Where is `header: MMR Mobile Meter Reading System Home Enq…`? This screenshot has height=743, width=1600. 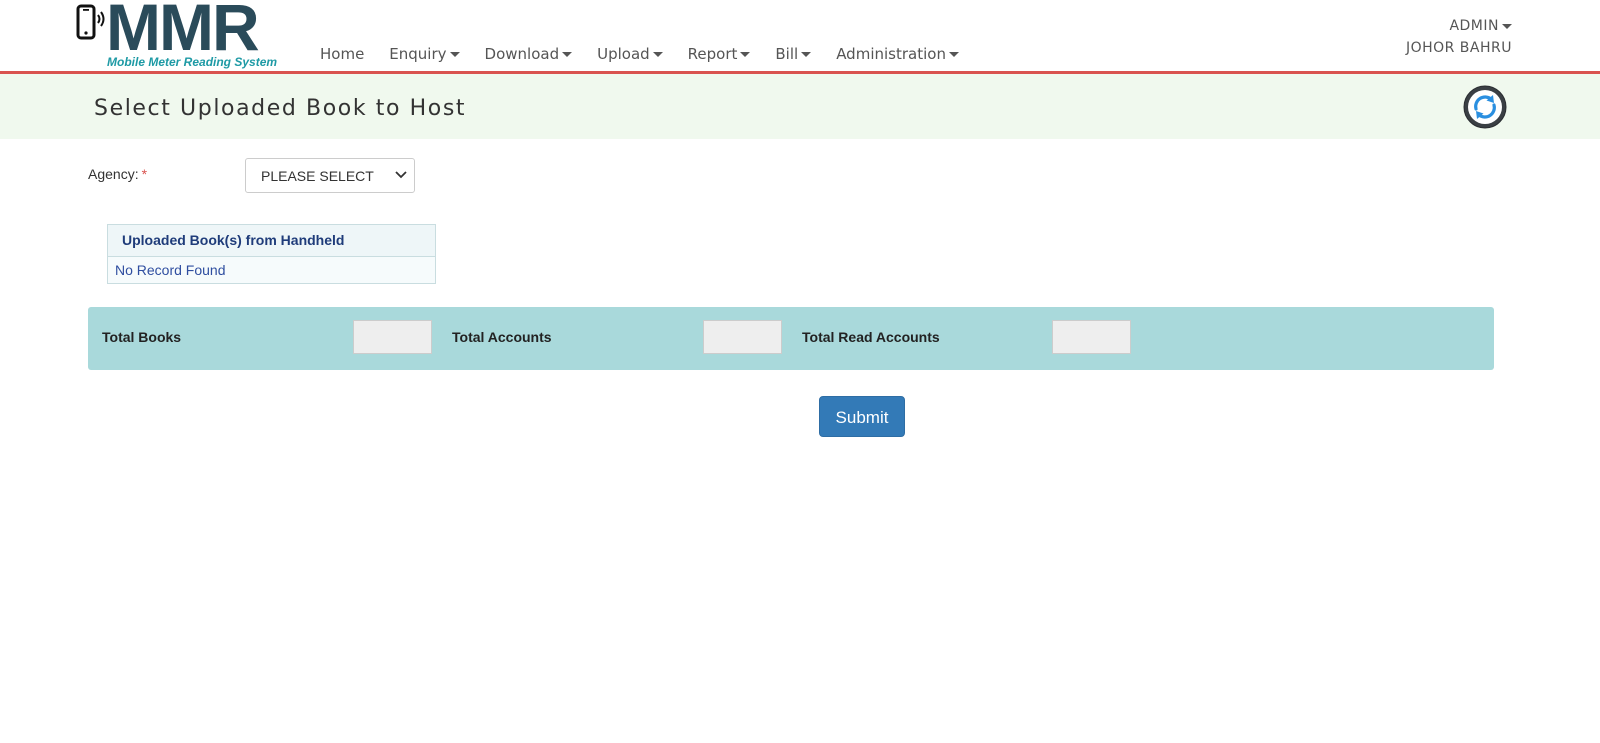 header: MMR Mobile Meter Reading System Home Enq… is located at coordinates (800, 37).